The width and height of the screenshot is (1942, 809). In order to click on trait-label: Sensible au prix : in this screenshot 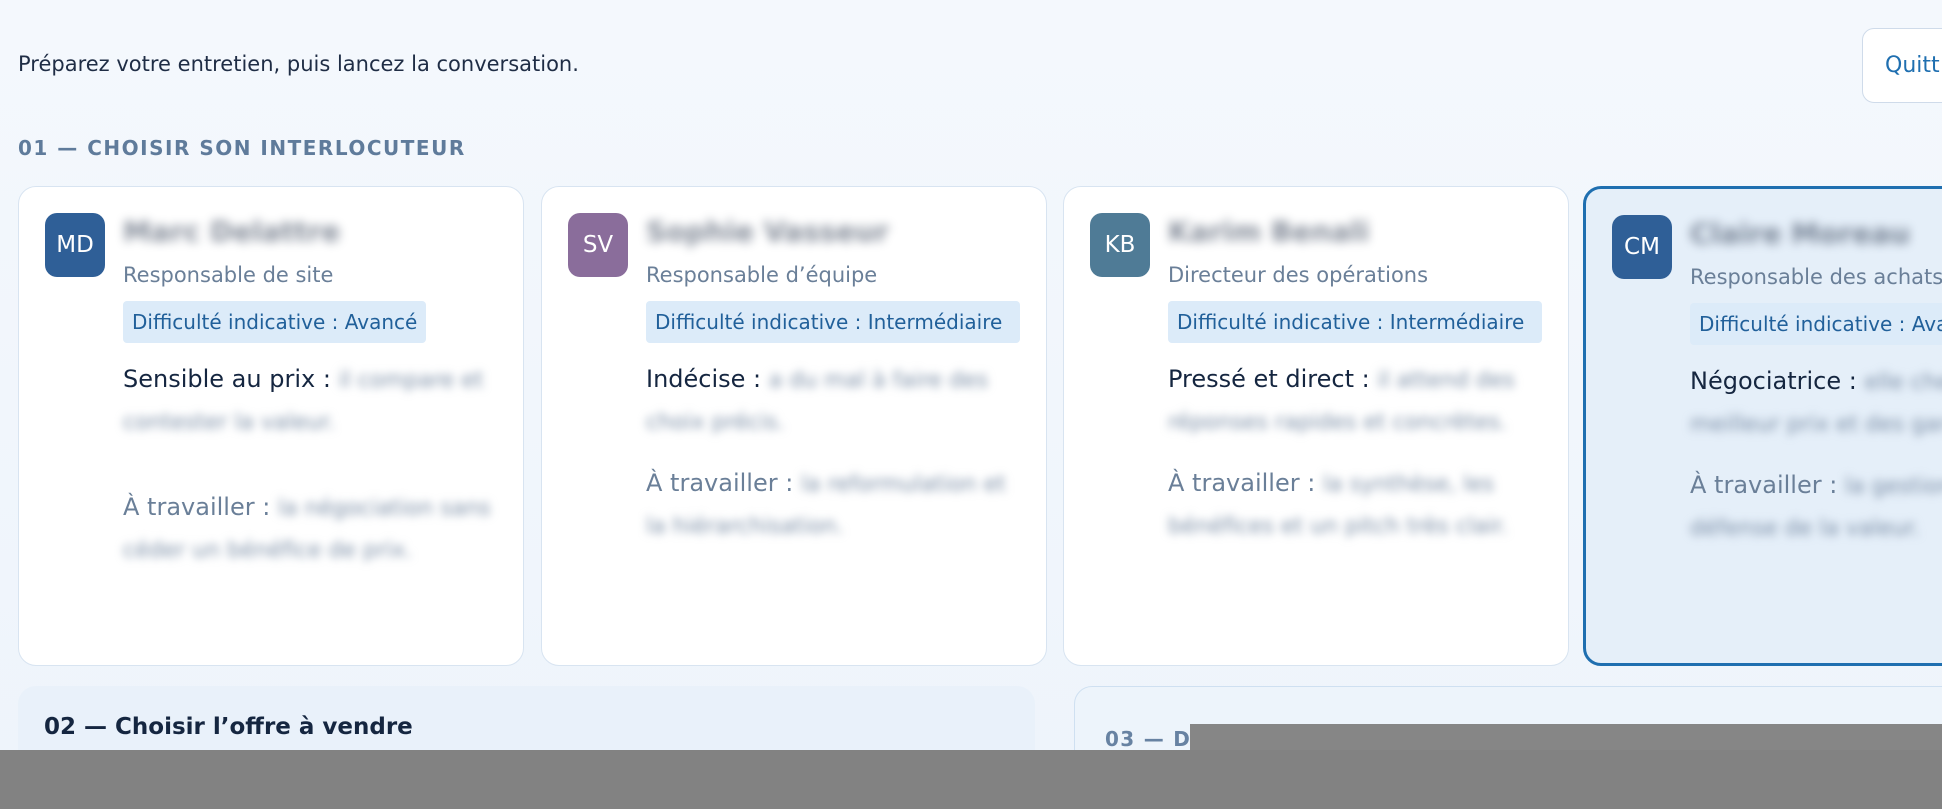, I will do `click(227, 379)`.